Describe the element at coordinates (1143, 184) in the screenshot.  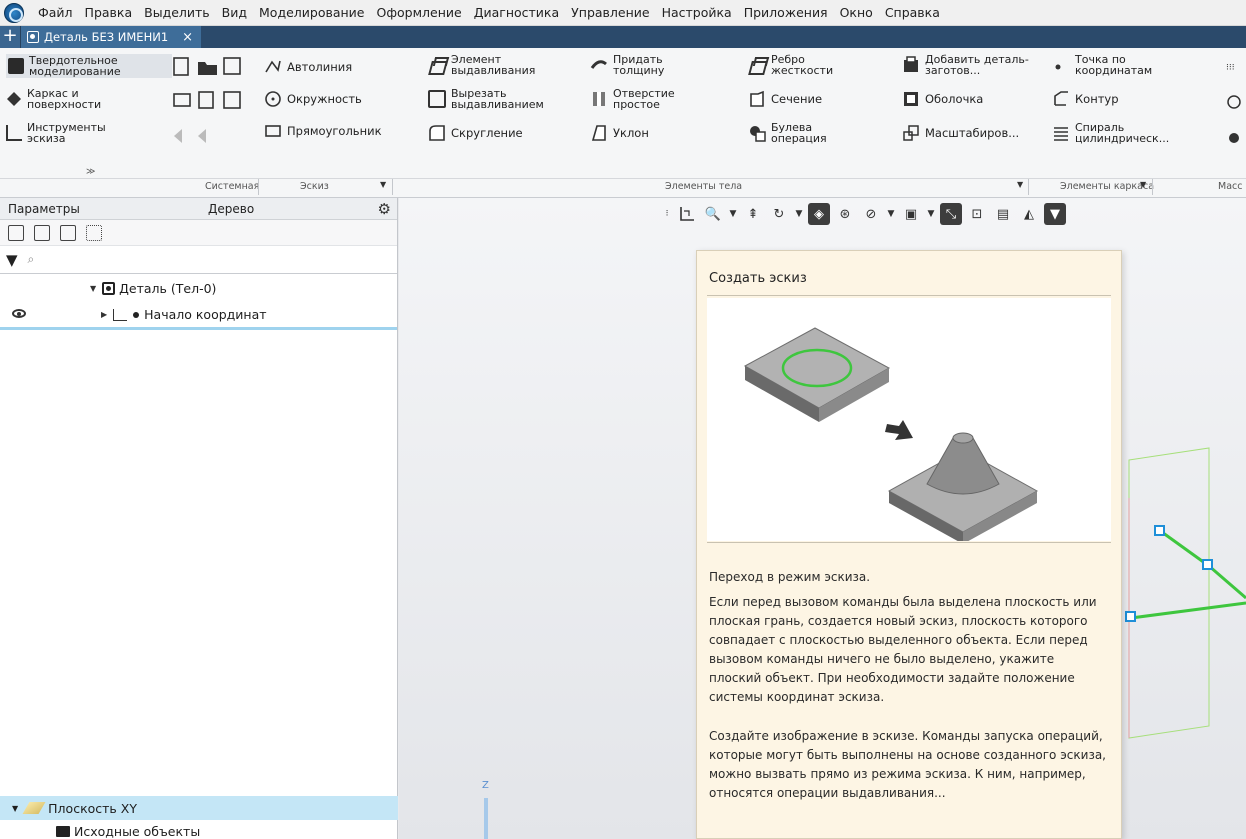
I see `frame-group-dropdown-icon: ▼` at that location.